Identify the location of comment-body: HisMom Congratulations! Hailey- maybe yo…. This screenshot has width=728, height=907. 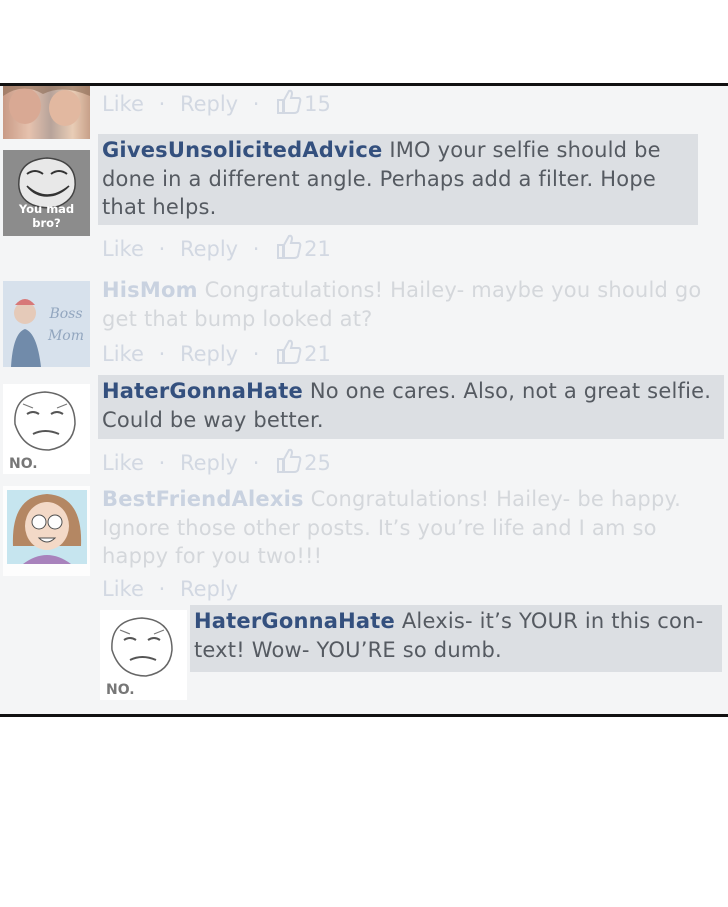
(413, 304).